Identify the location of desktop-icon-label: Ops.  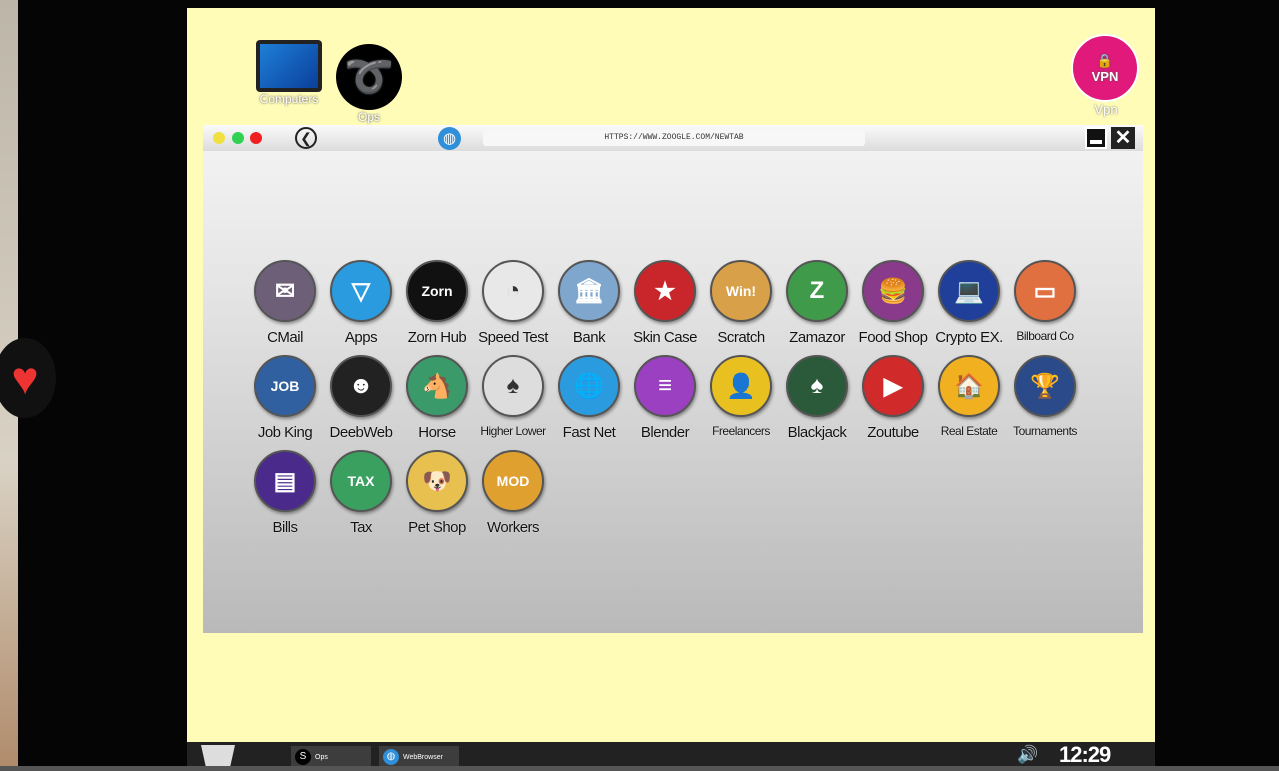
(368, 117).